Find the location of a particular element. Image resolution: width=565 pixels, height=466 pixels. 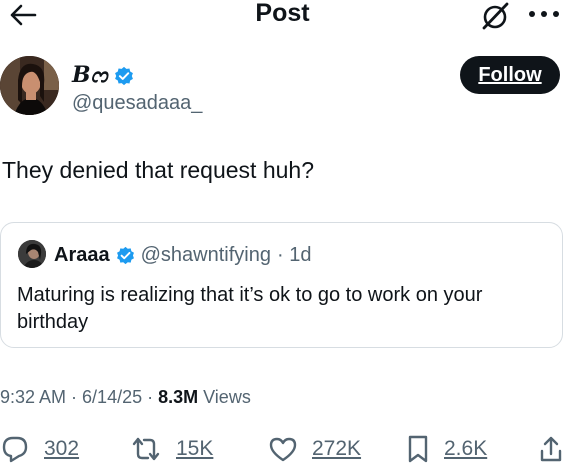

repost-count: 15K is located at coordinates (195, 448).